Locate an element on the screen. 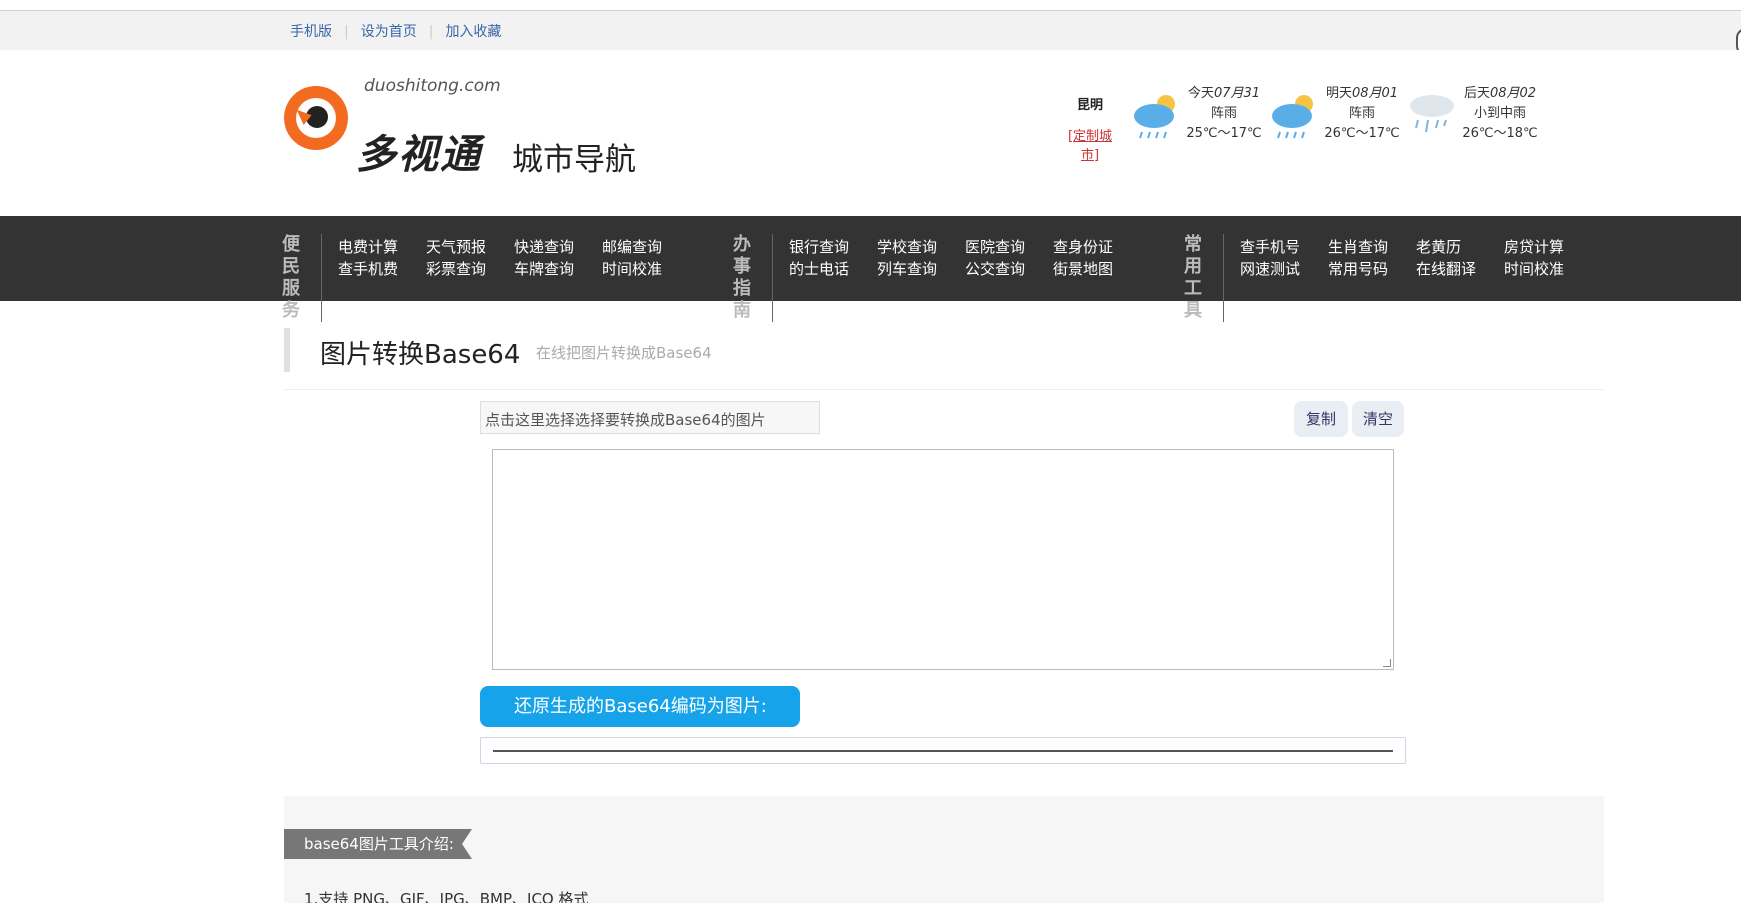  page-title: 图片转换Base64 is located at coordinates (420, 355).